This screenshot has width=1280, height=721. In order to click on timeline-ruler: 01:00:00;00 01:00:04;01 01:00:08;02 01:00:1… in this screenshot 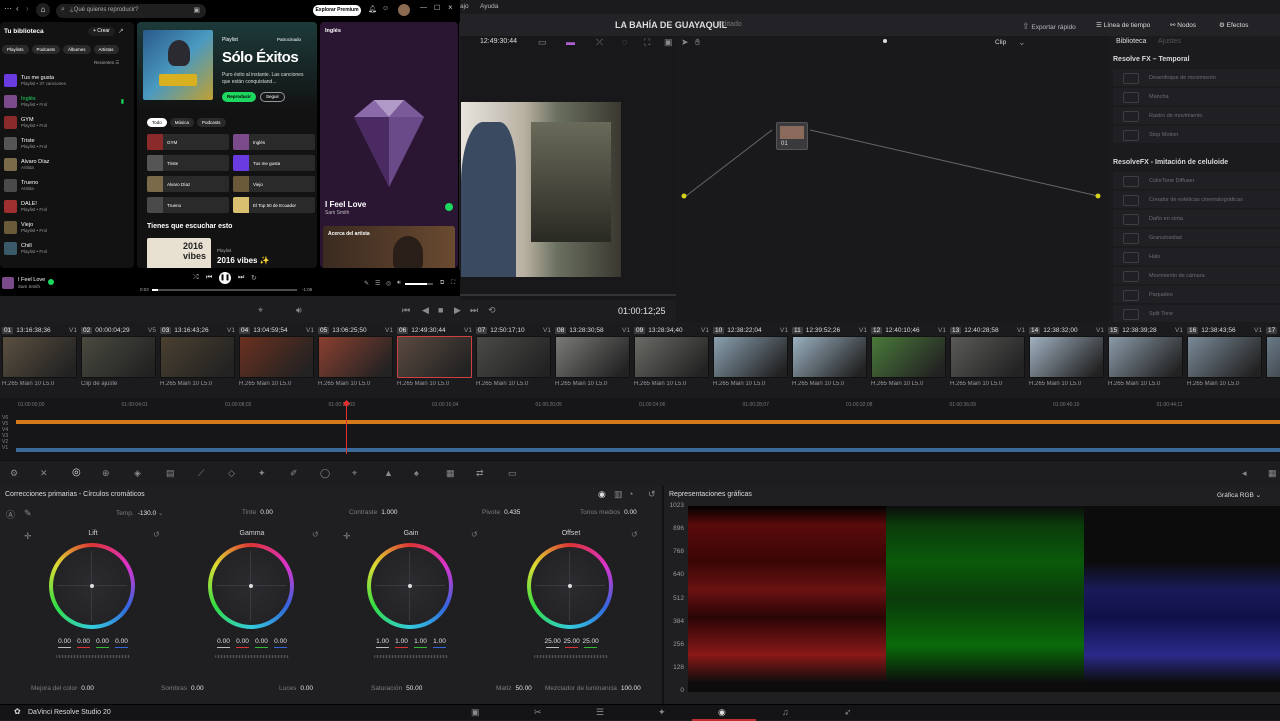, I will do `click(640, 407)`.